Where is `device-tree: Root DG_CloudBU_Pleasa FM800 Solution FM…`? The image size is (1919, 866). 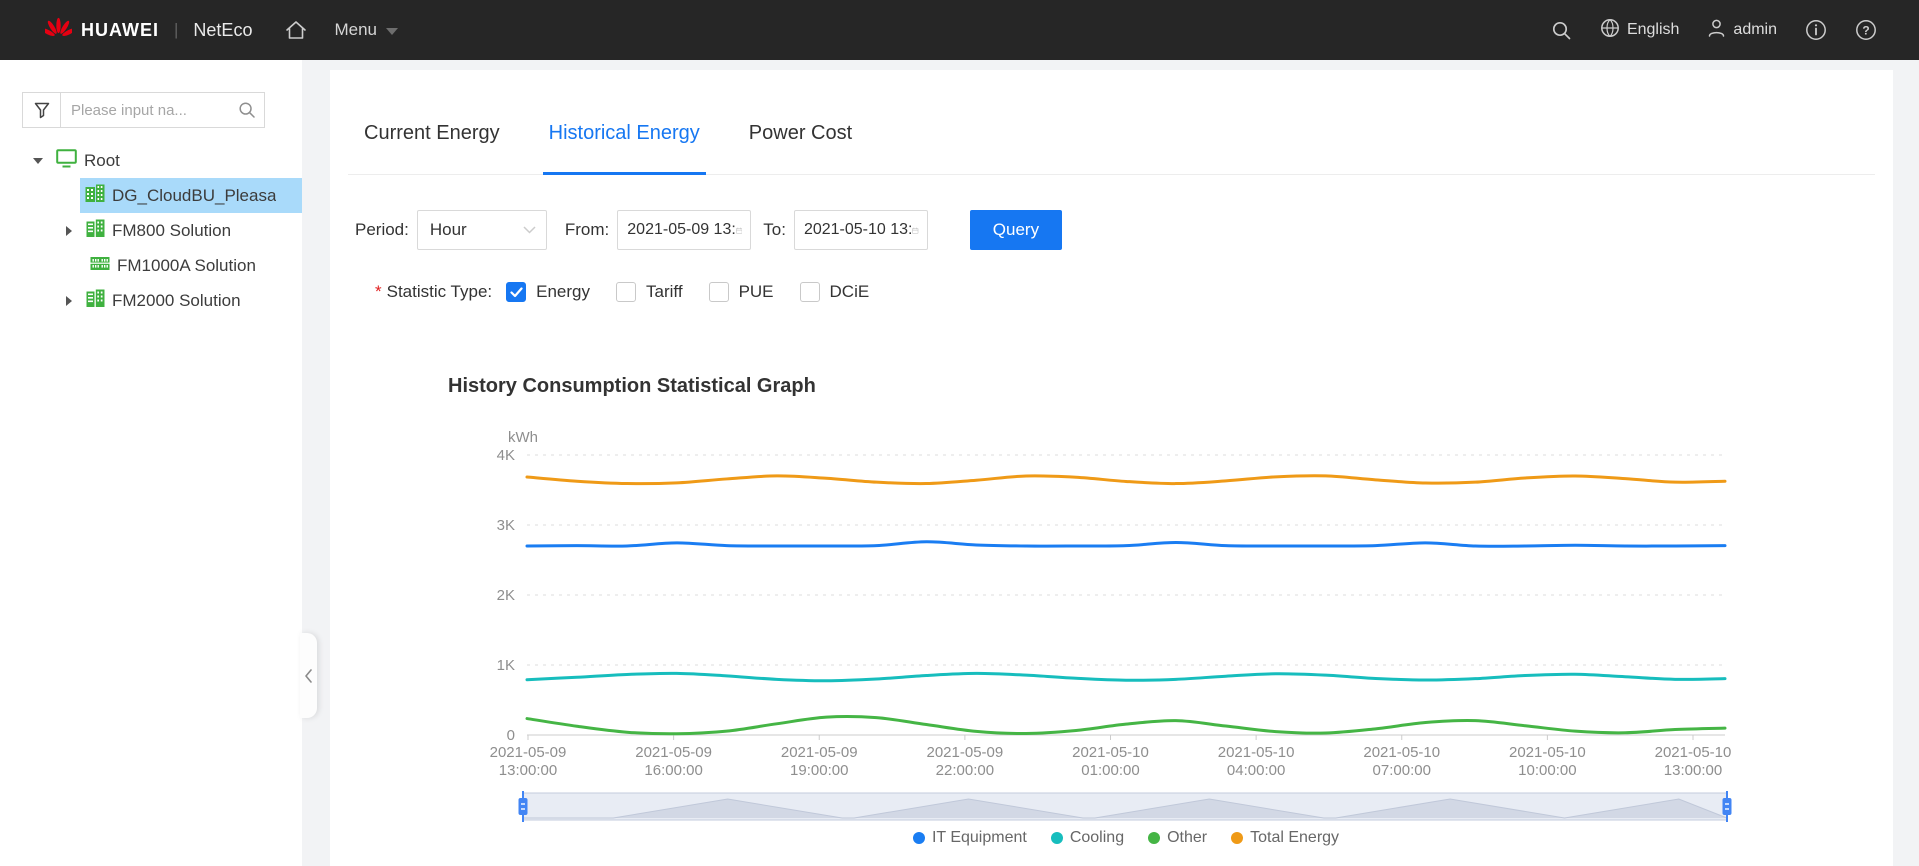 device-tree: Root DG_CloudBU_Pleasa FM800 Solution FM… is located at coordinates (151, 230).